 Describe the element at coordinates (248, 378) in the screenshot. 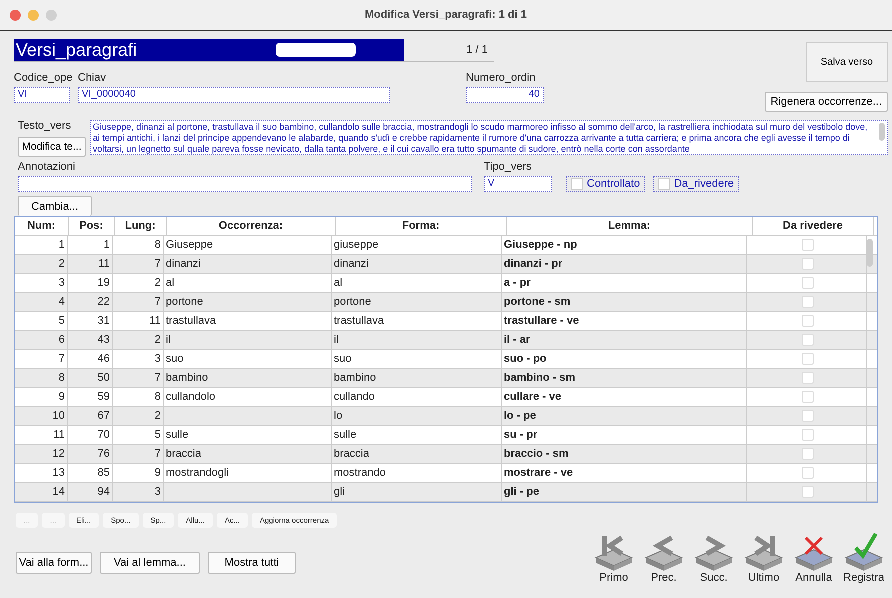

I see `table-cell: bambino` at that location.